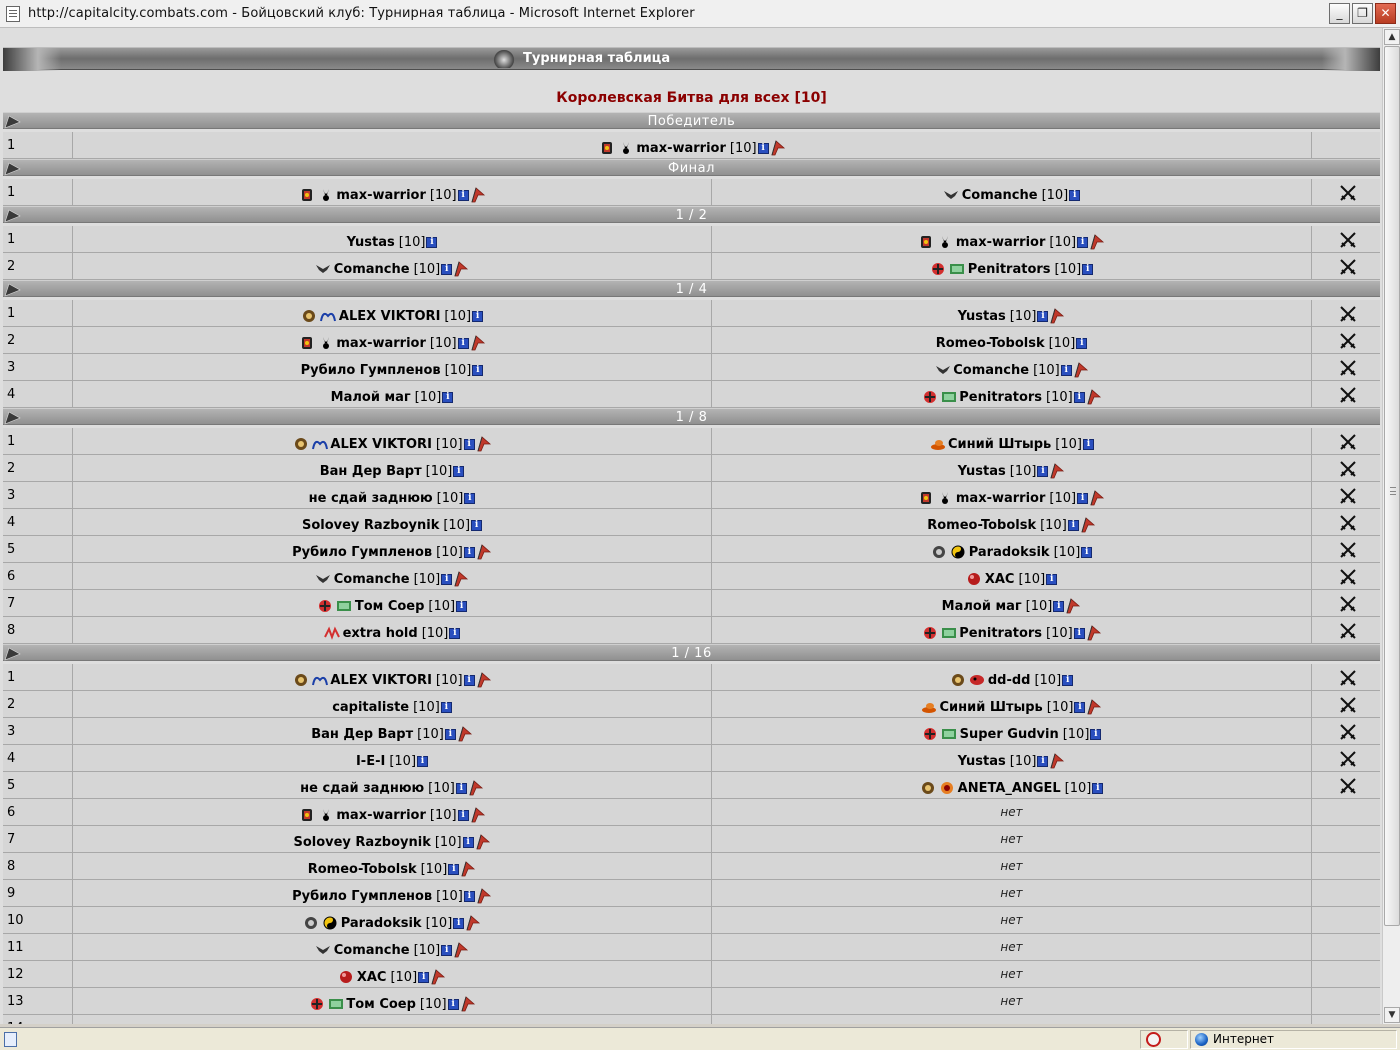 The height and width of the screenshot is (1050, 1400). I want to click on player-name: Super Gudvin, so click(1009, 734).